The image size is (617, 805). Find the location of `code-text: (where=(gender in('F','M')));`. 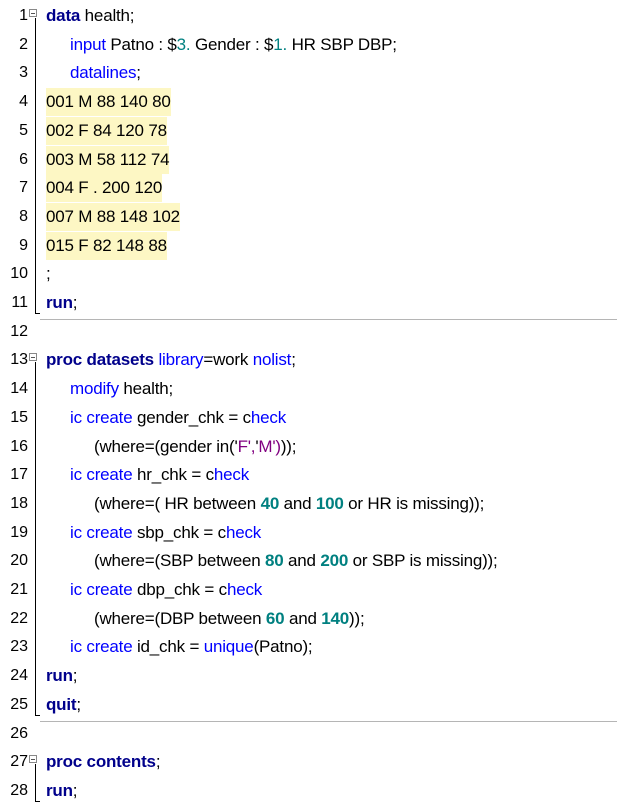

code-text: (where=(gender in('F','M'))); is located at coordinates (195, 447).